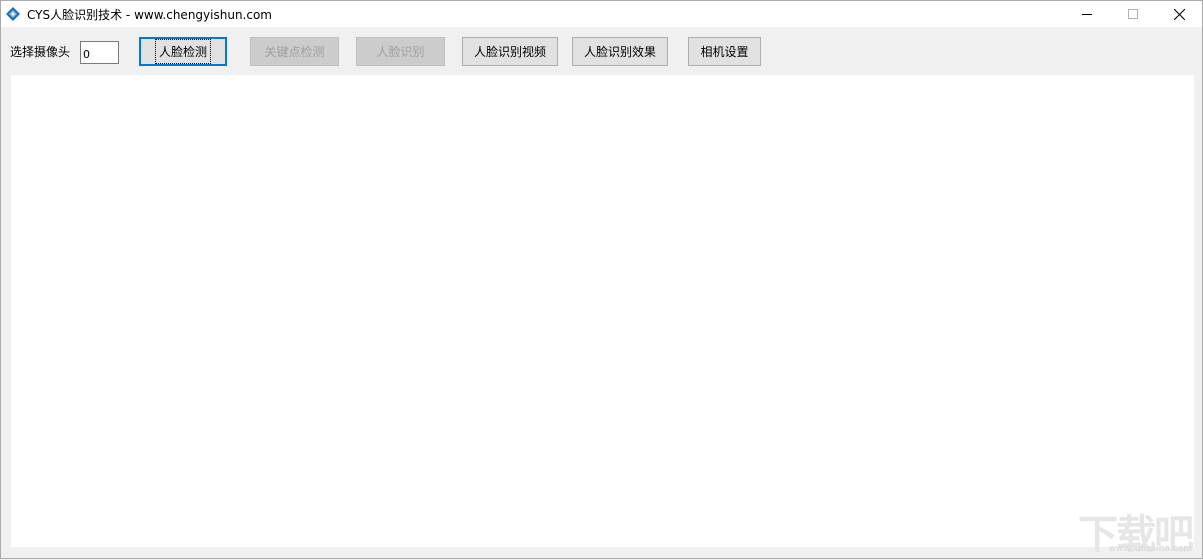 The height and width of the screenshot is (560, 1203). I want to click on maximize-icon, so click(1133, 14).